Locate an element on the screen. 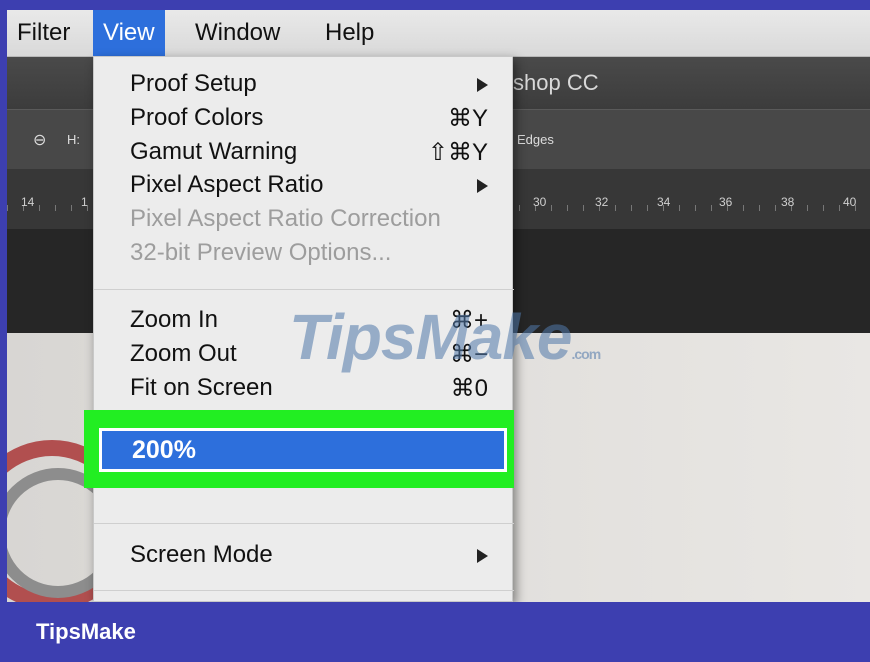 The height and width of the screenshot is (662, 870). app-title: shop CC is located at coordinates (556, 82).